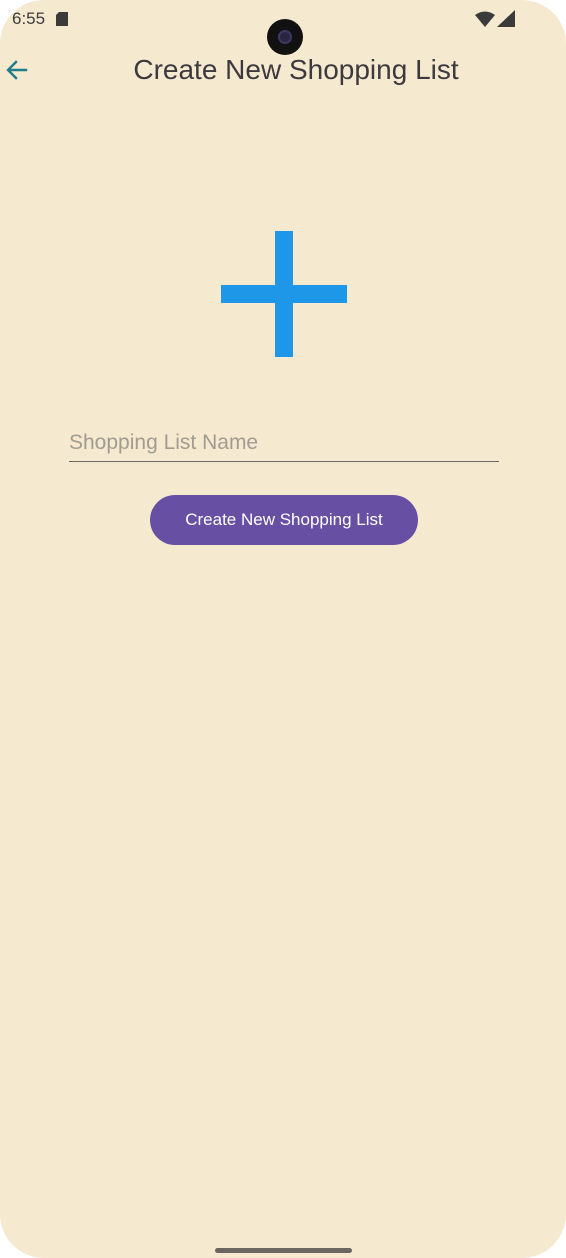 The height and width of the screenshot is (1258, 566). What do you see at coordinates (284, 520) in the screenshot?
I see `create-shopping-list-button: Create New Shopping List` at bounding box center [284, 520].